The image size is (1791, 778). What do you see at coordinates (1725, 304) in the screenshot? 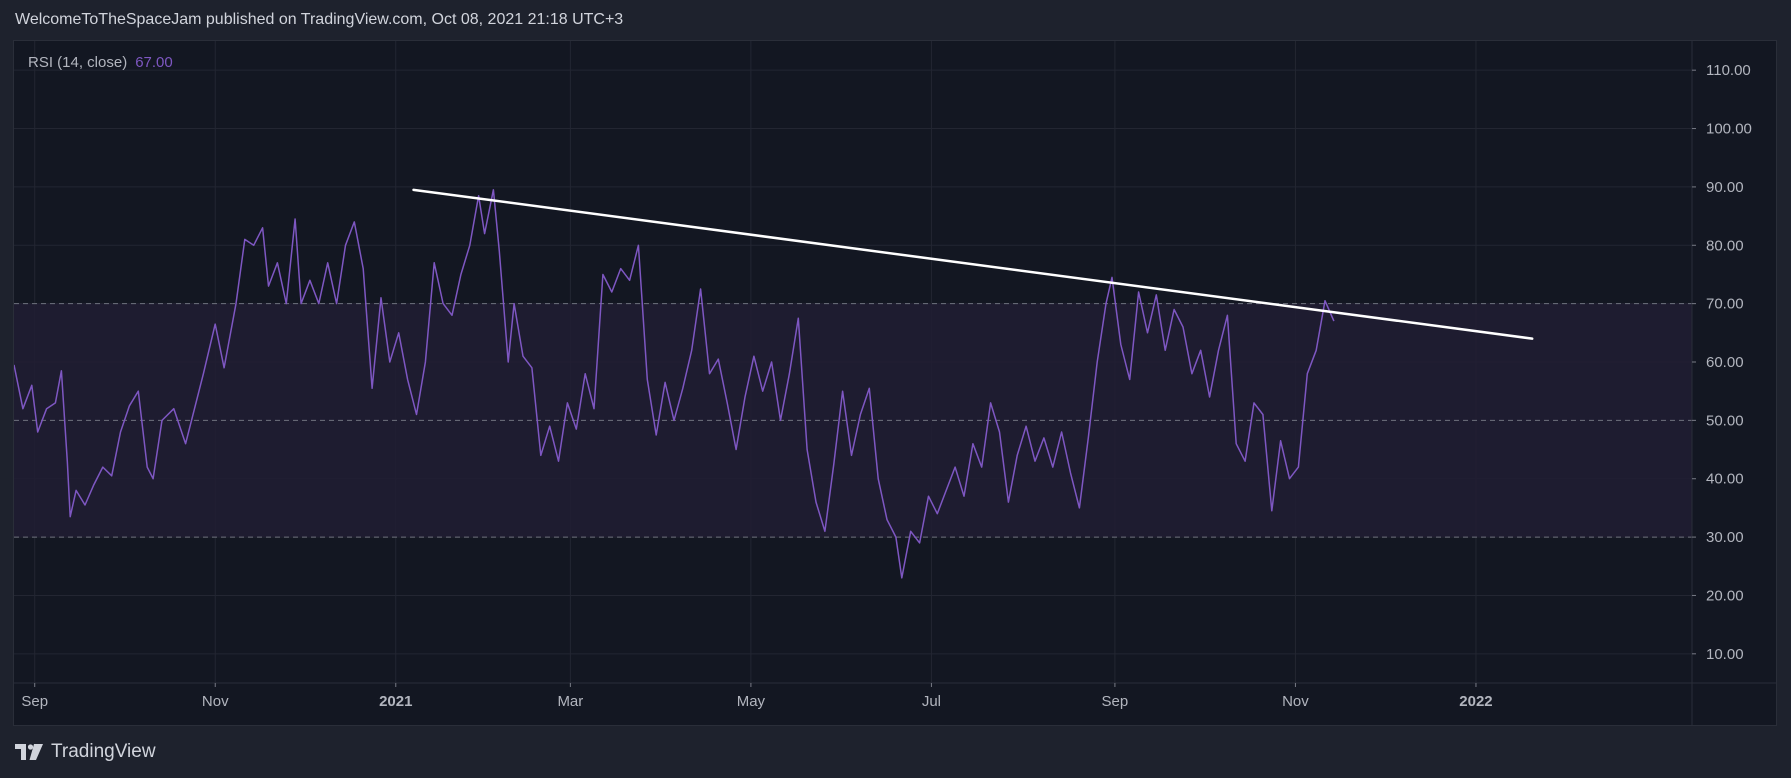
I see `y-tick-label: 70.00` at bounding box center [1725, 304].